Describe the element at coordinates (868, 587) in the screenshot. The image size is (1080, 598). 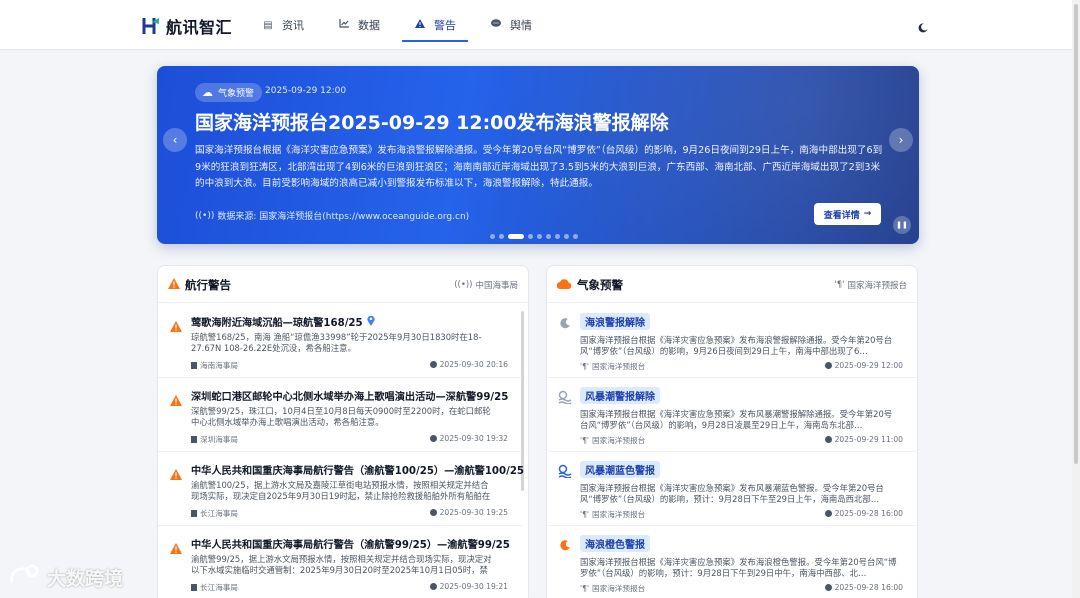
I see `alert-time-text: 2025-09-28 16:00` at that location.